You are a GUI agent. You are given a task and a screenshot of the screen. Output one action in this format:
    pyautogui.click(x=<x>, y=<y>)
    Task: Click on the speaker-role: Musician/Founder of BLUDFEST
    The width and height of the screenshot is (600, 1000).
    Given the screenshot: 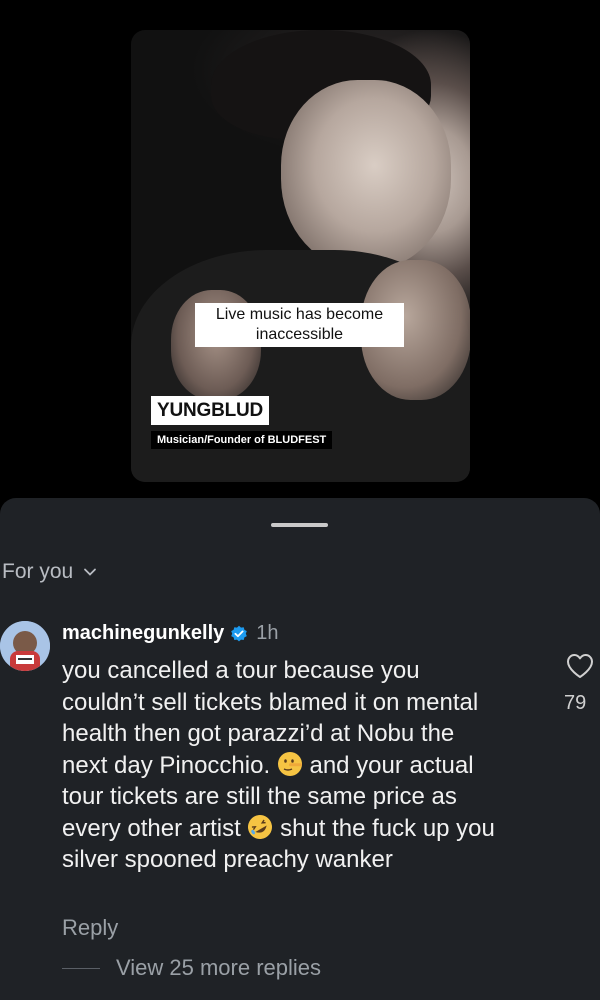 What is the action you would take?
    pyautogui.click(x=242, y=440)
    